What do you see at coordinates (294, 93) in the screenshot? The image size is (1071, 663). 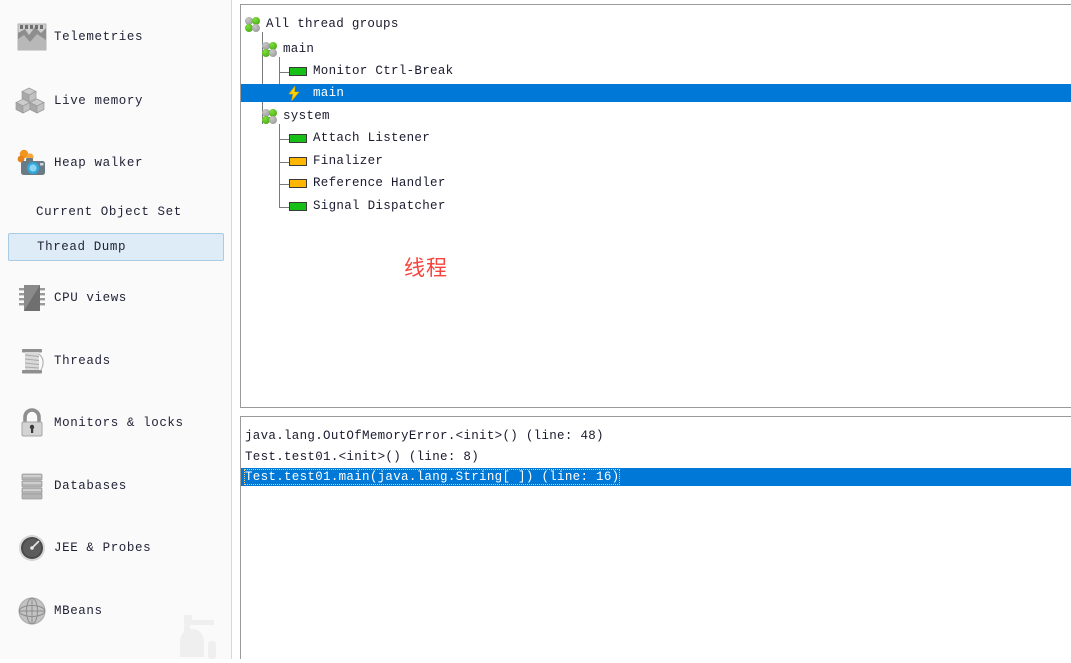 I see `thread-active-bolt-icon` at bounding box center [294, 93].